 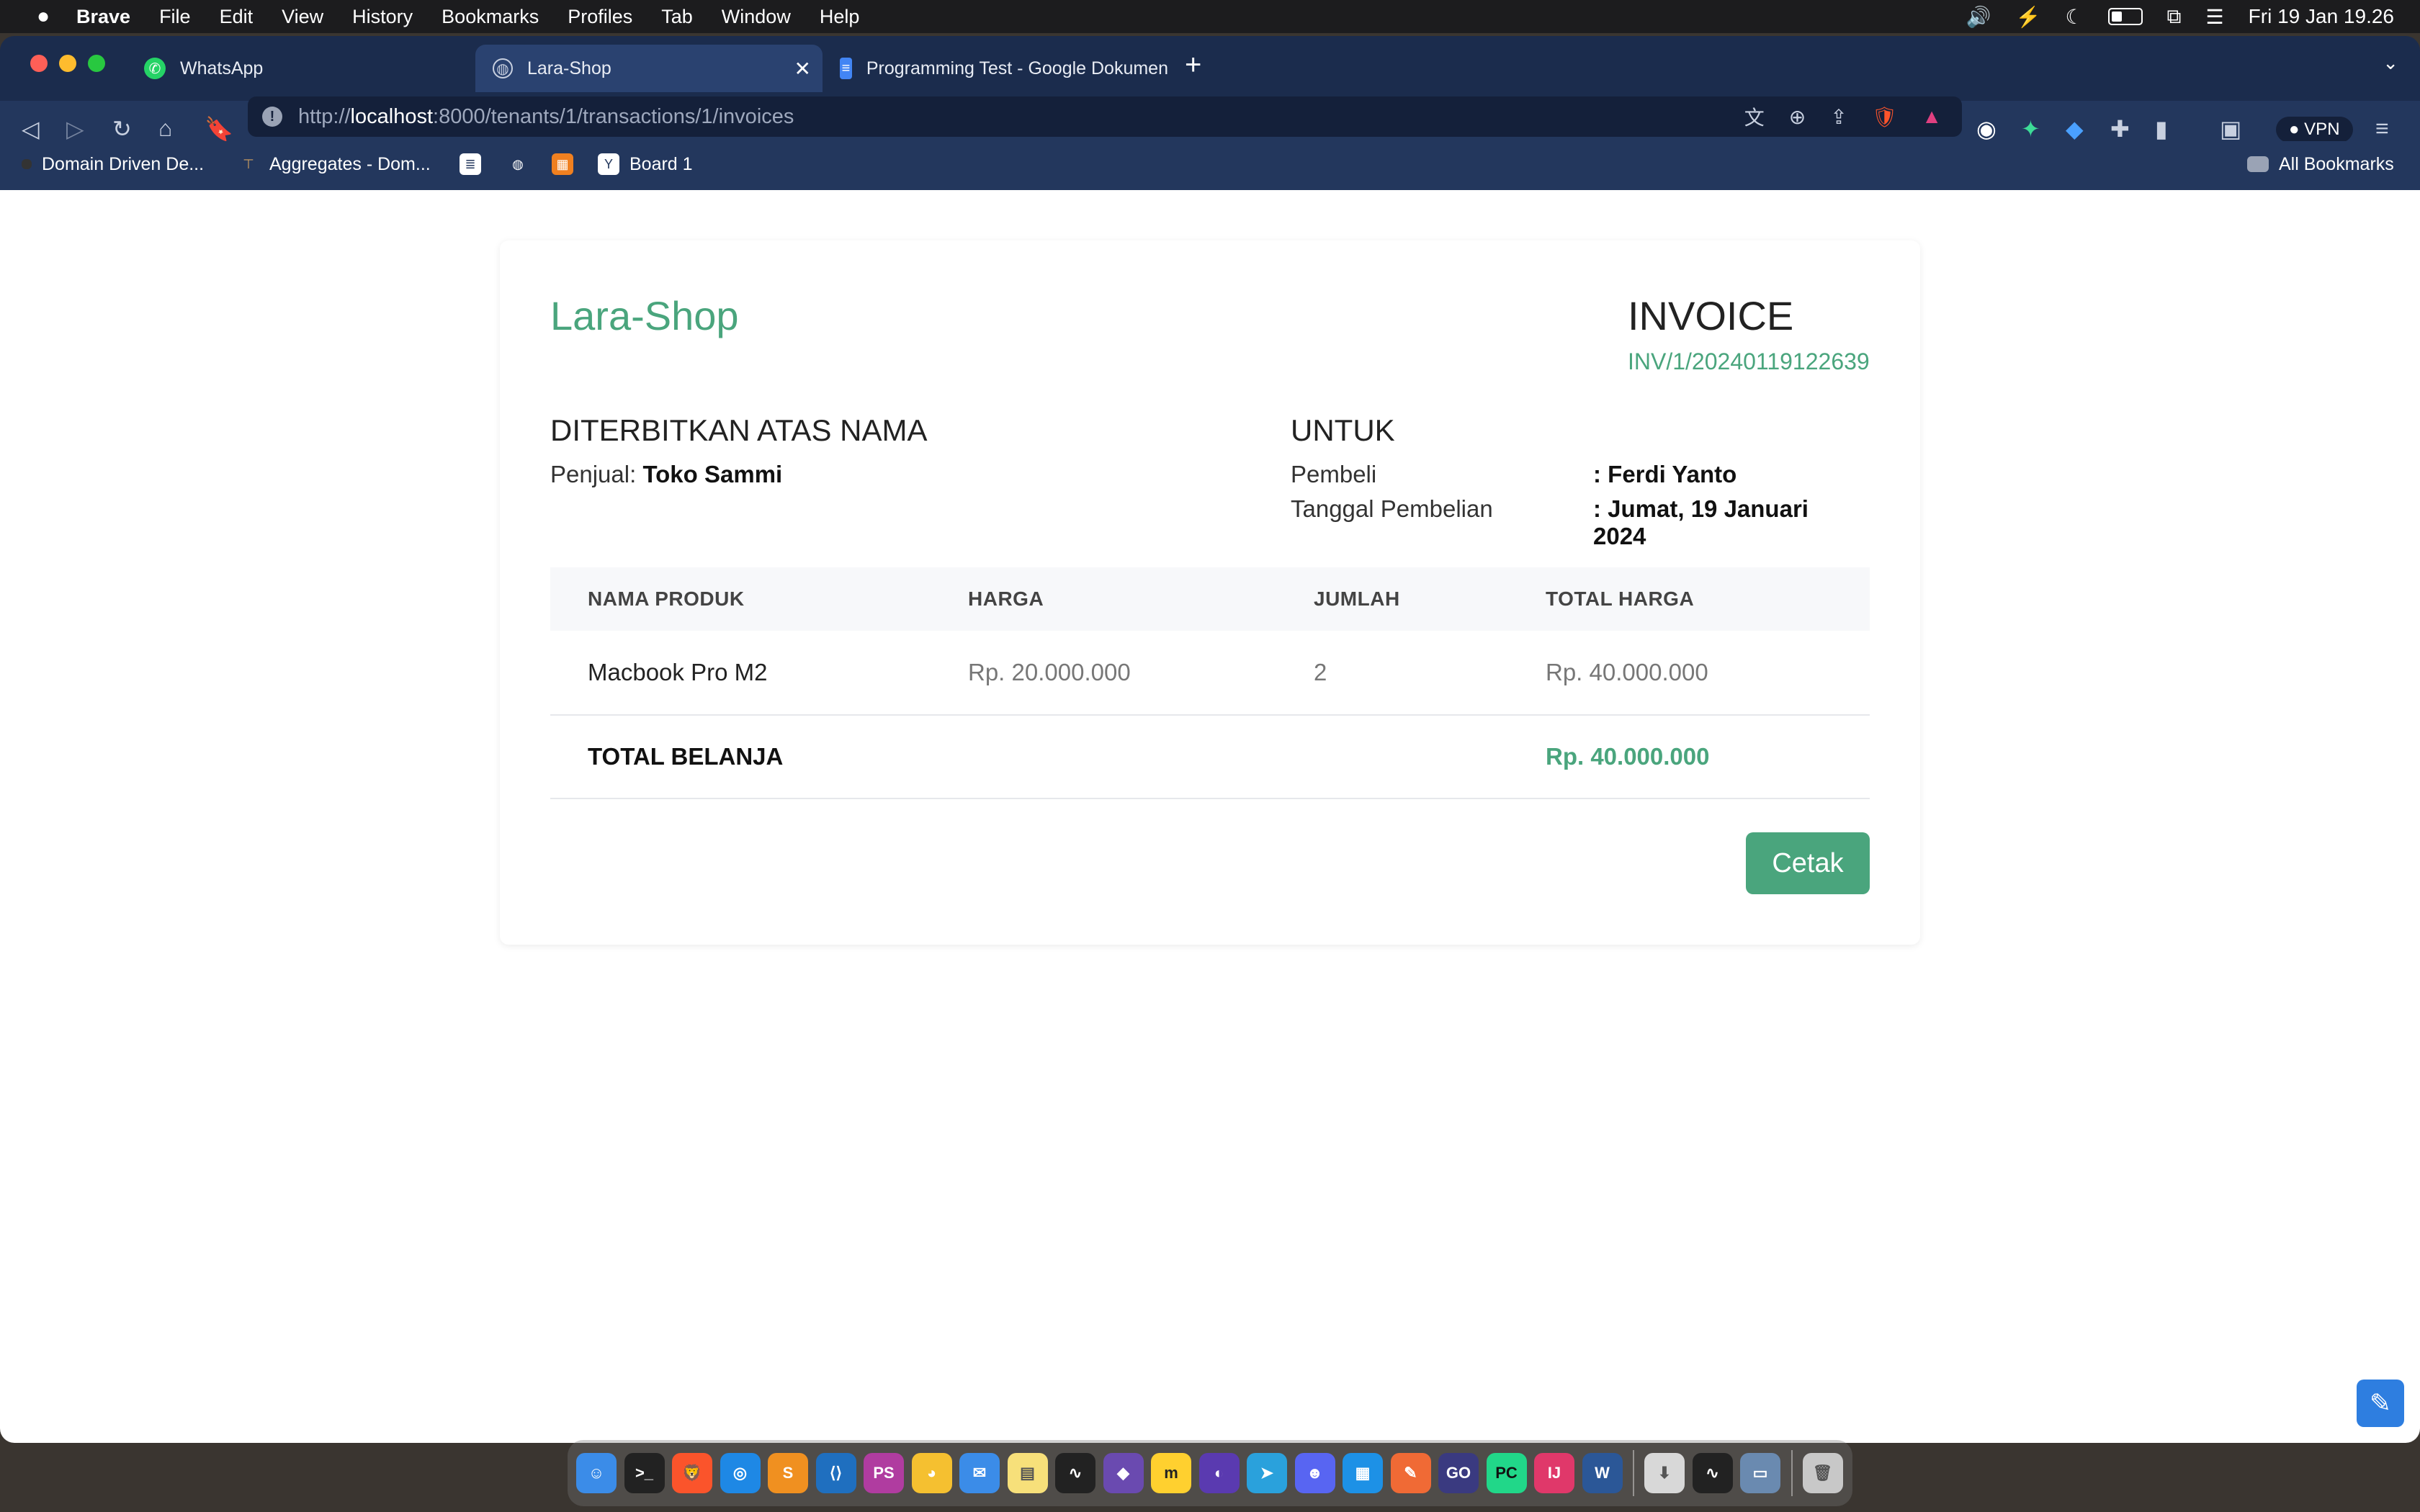 What do you see at coordinates (2390, 63) in the screenshot?
I see `tab-search-chevron-icon: ⌄` at bounding box center [2390, 63].